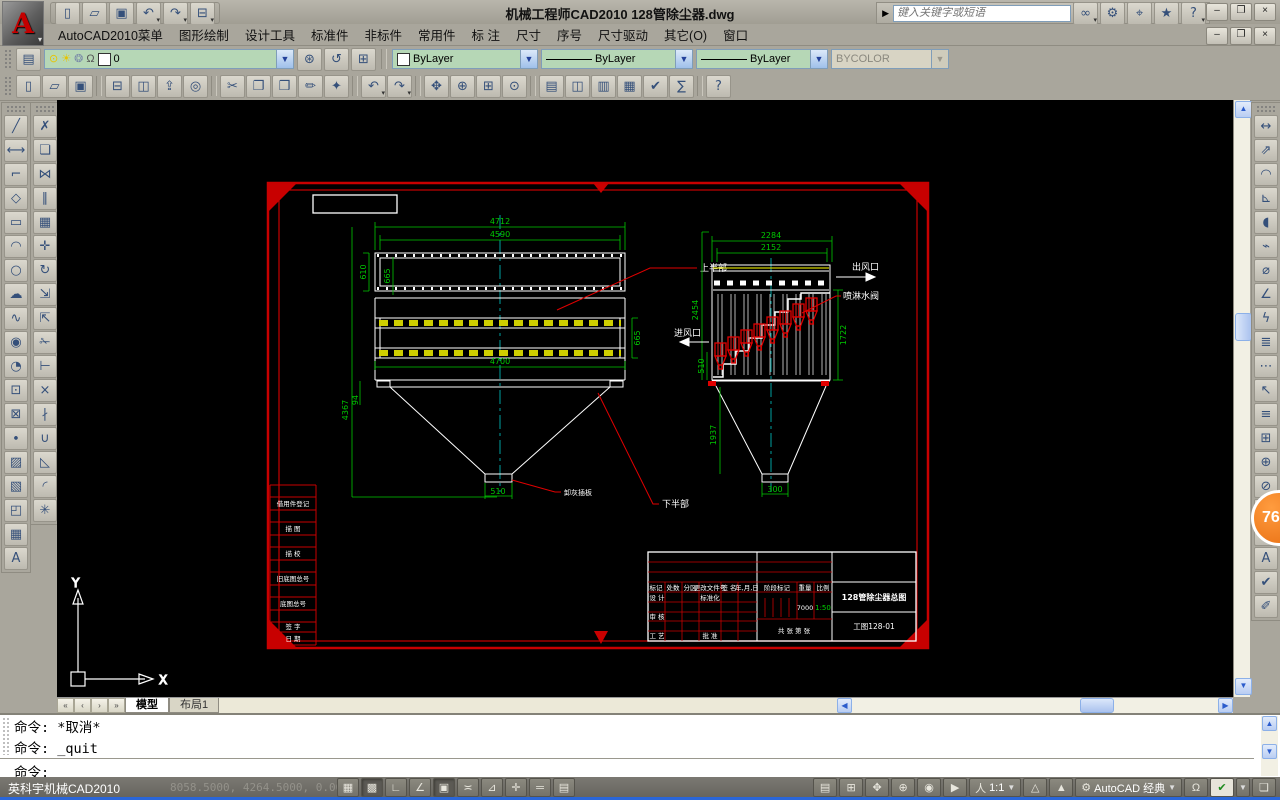 This screenshot has height=800, width=1280. What do you see at coordinates (65, 705) in the screenshot?
I see `first-tab-button: «` at bounding box center [65, 705].